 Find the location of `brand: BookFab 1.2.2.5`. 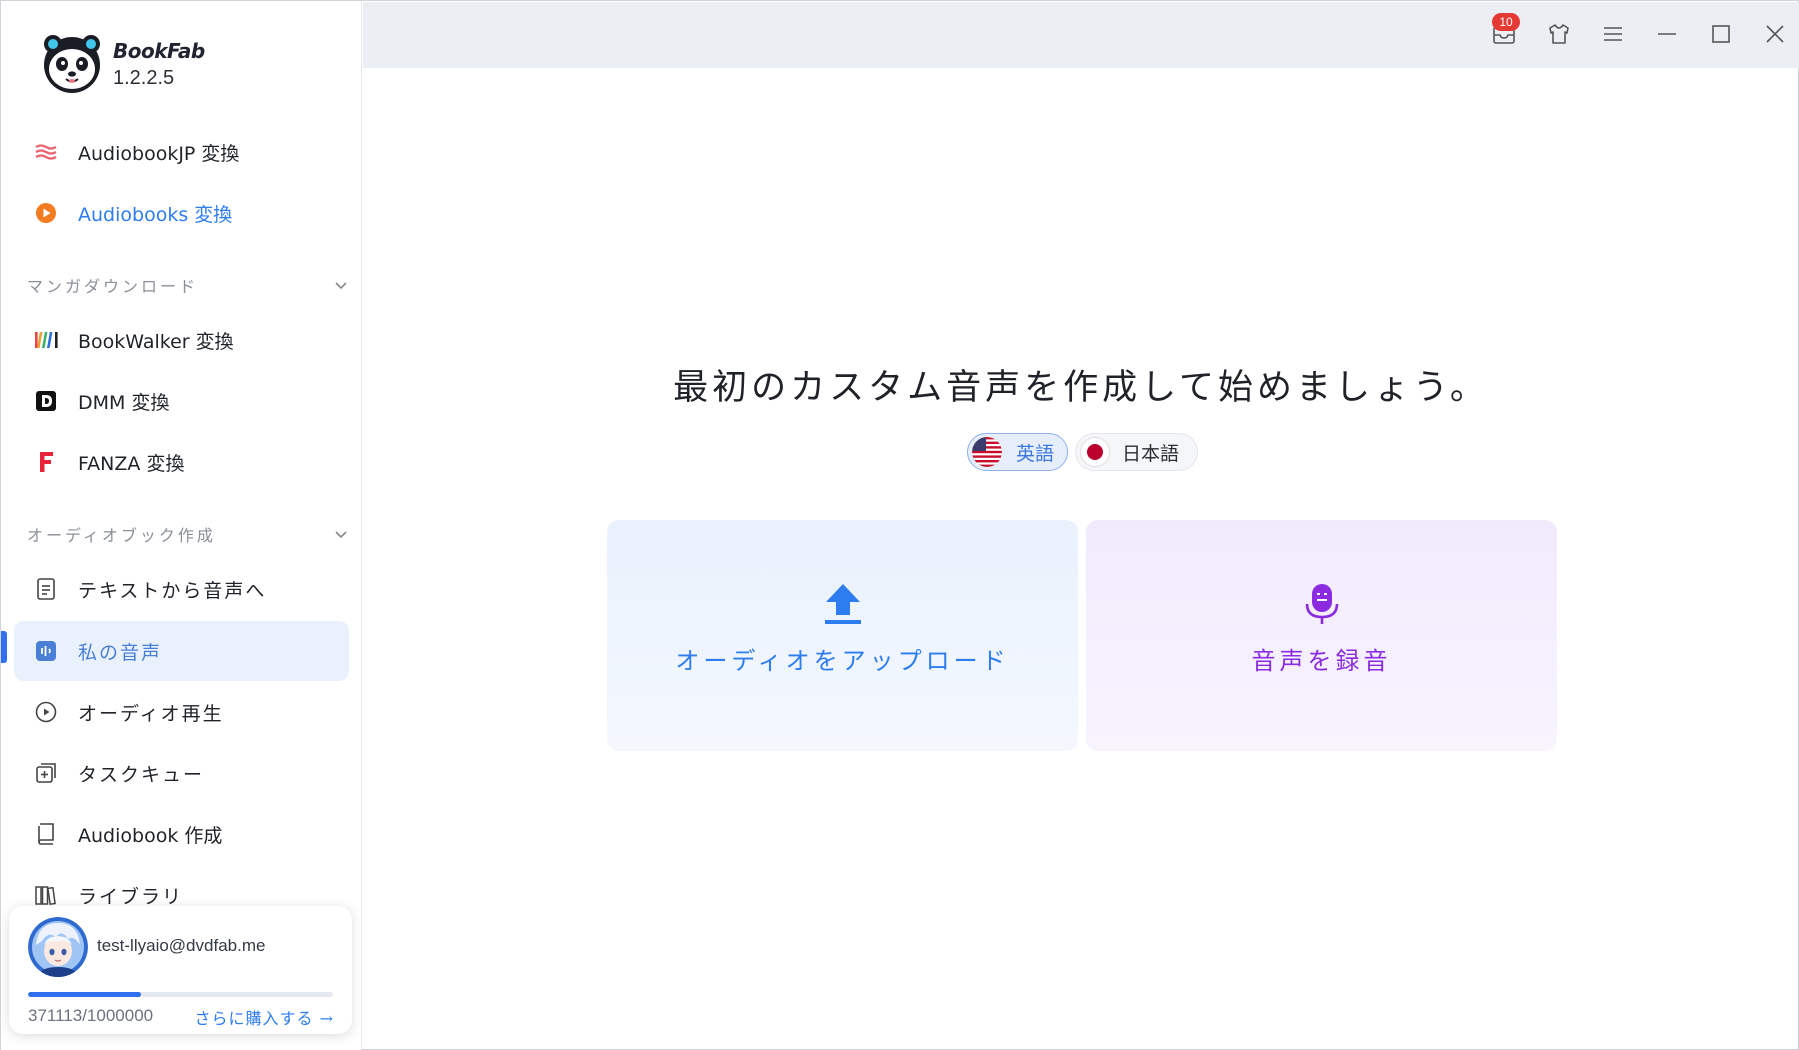

brand: BookFab 1.2.2.5 is located at coordinates (123, 64).